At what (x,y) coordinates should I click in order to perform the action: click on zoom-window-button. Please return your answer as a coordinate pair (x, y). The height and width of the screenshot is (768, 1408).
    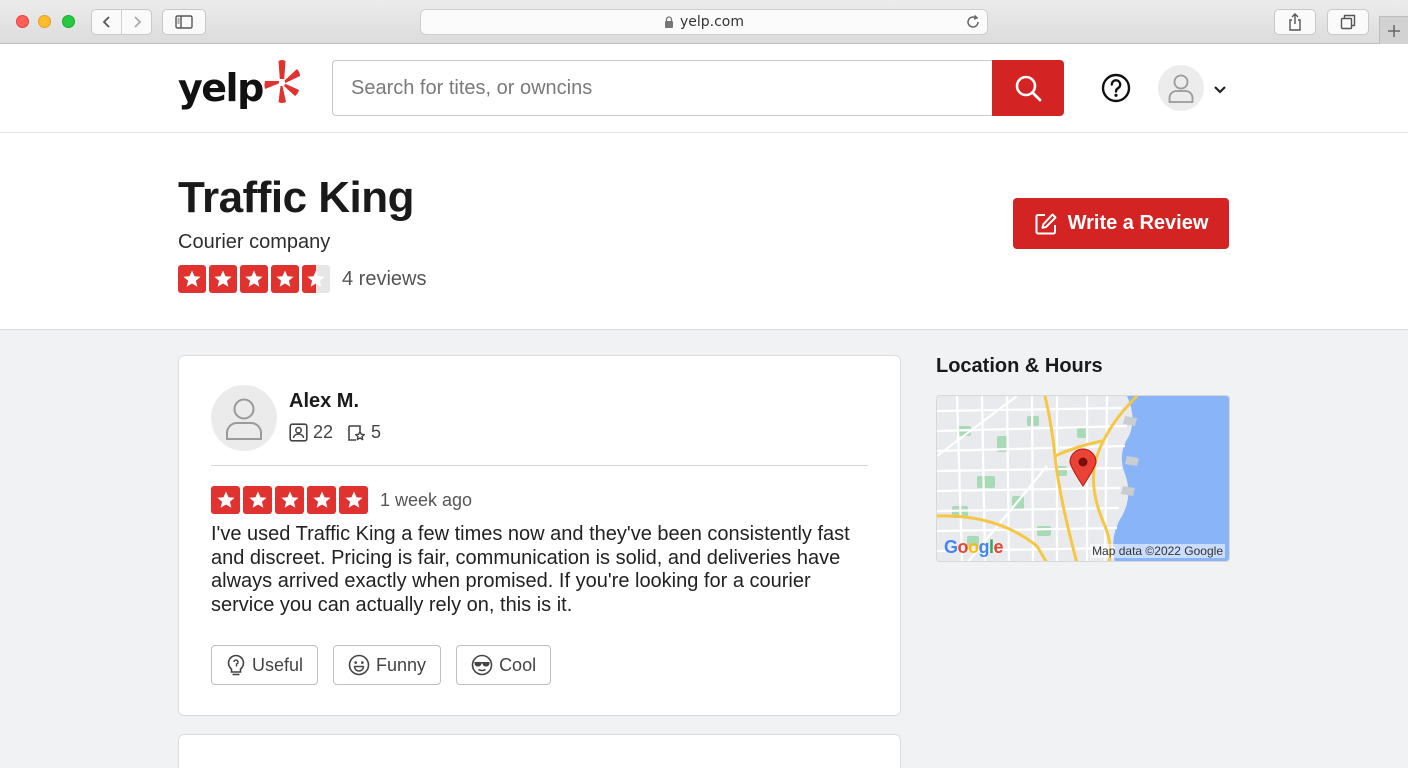
    Looking at the image, I should click on (68, 21).